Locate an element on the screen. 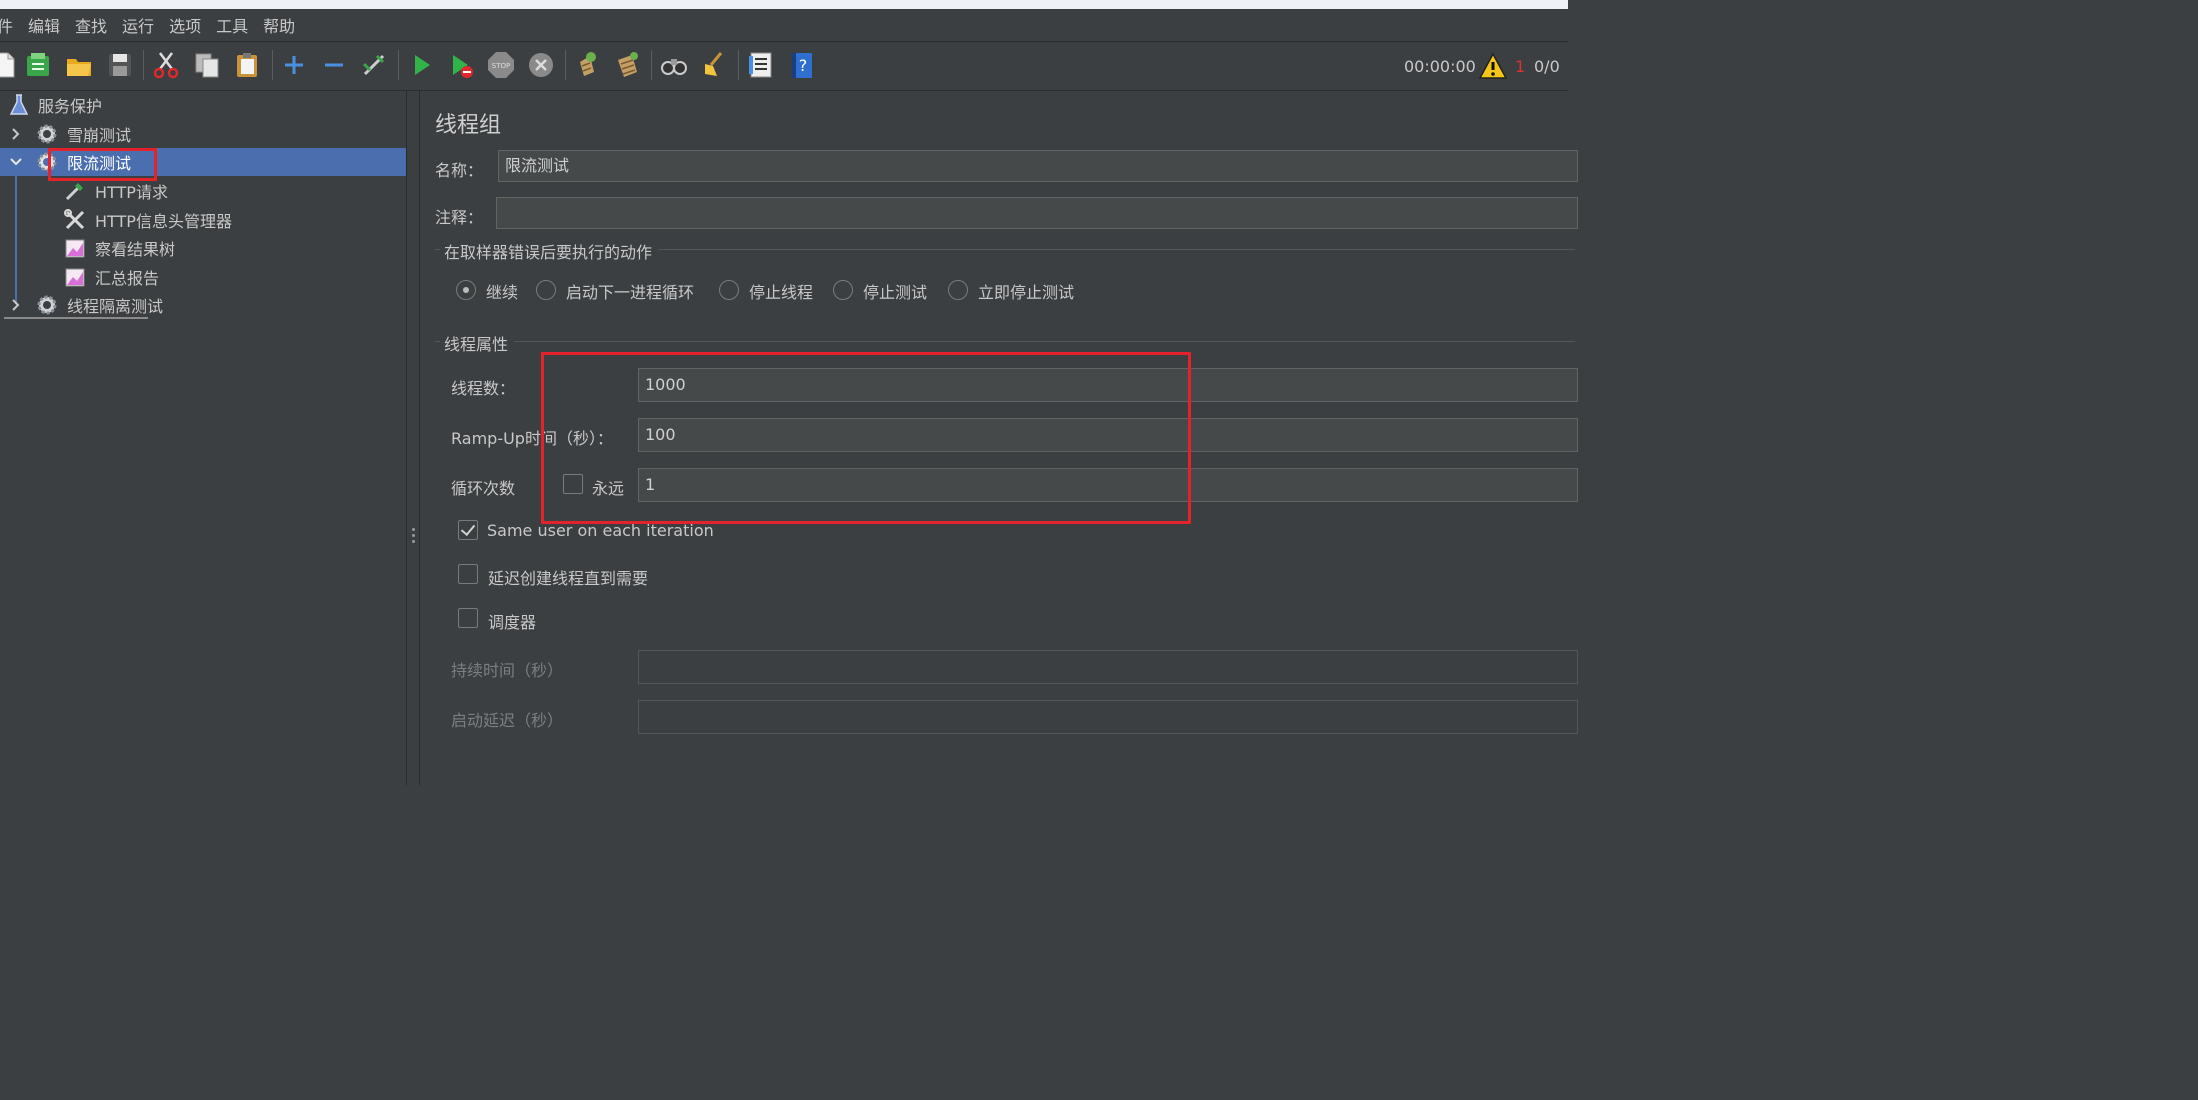 The image size is (2198, 1100). search-icon is located at coordinates (674, 65).